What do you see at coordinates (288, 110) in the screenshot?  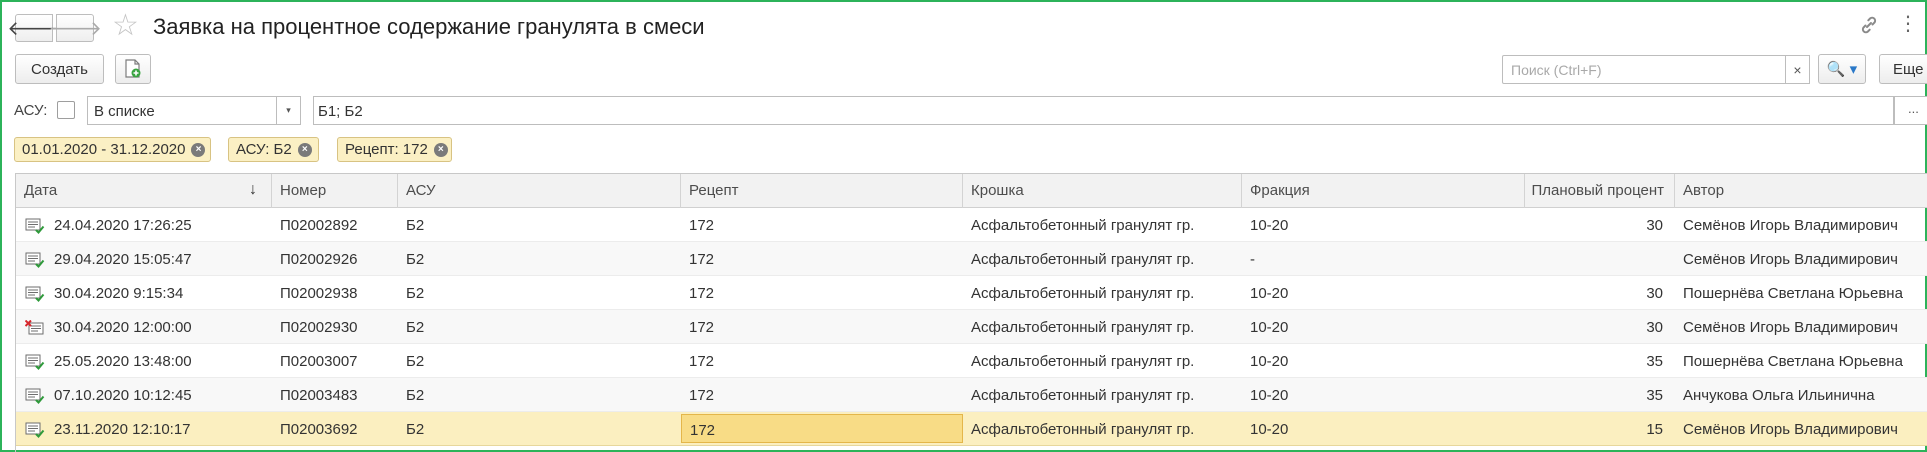 I see `condition-dropdown-button: ▾` at bounding box center [288, 110].